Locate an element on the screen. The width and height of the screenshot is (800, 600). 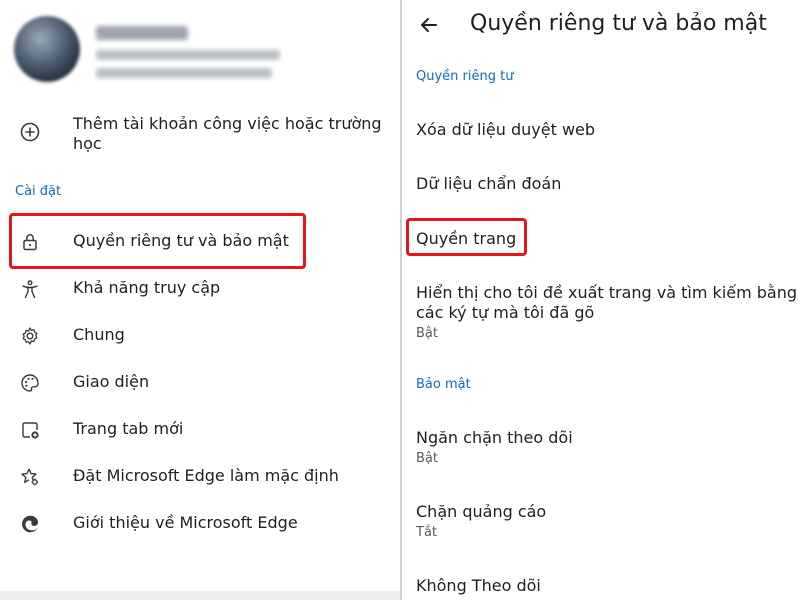
settings-section-header: Cài đặt is located at coordinates (38, 191).